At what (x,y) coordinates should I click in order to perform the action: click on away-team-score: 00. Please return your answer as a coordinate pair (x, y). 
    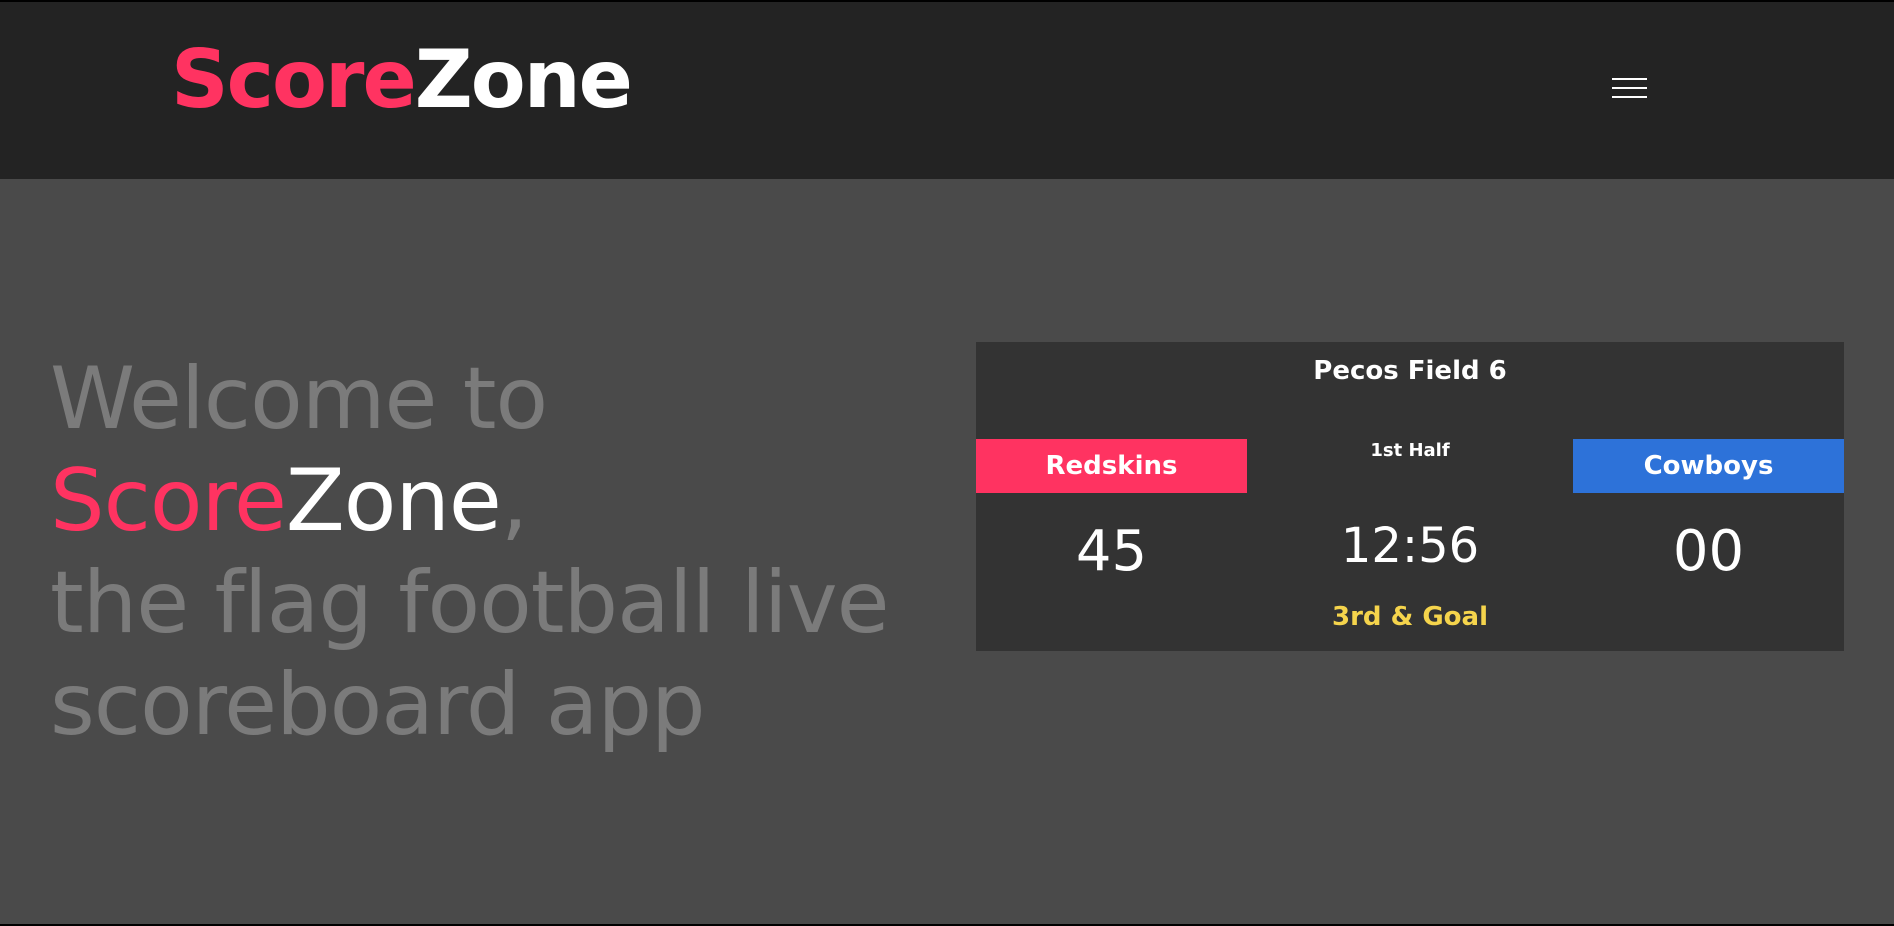
    Looking at the image, I should click on (1708, 551).